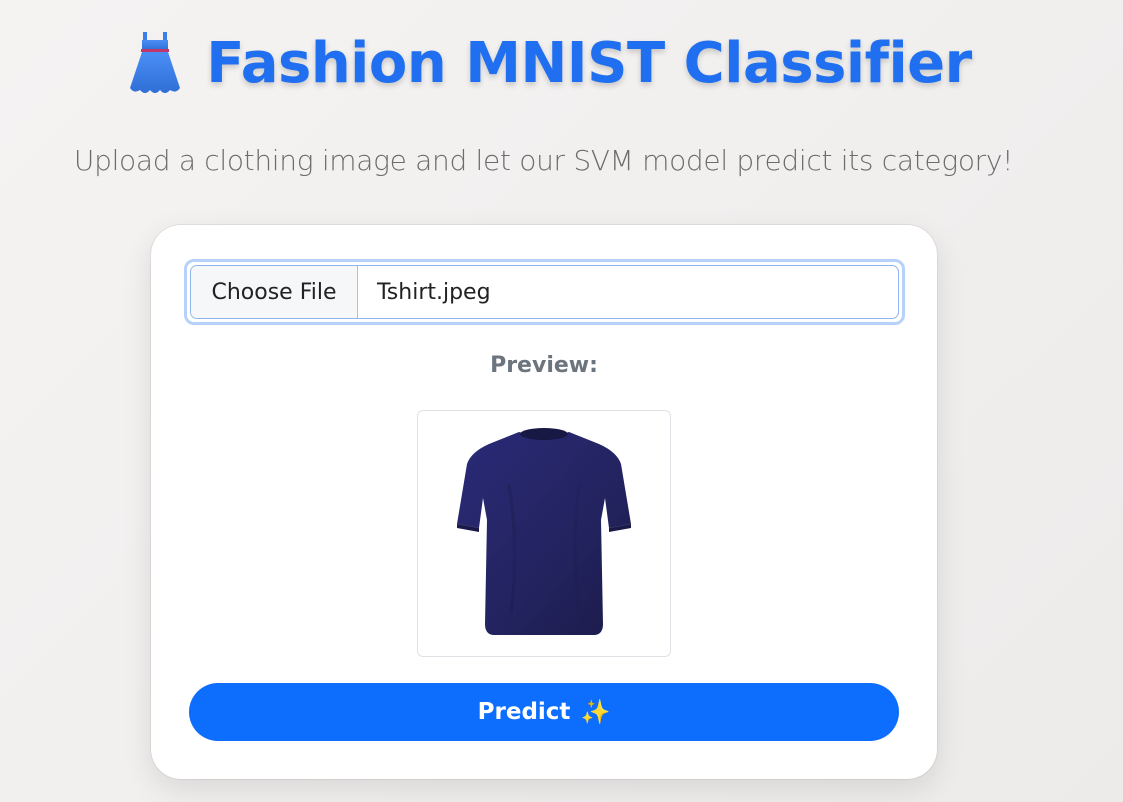 The width and height of the screenshot is (1123, 802). What do you see at coordinates (595, 712) in the screenshot?
I see `sparkles-icon: ✨` at bounding box center [595, 712].